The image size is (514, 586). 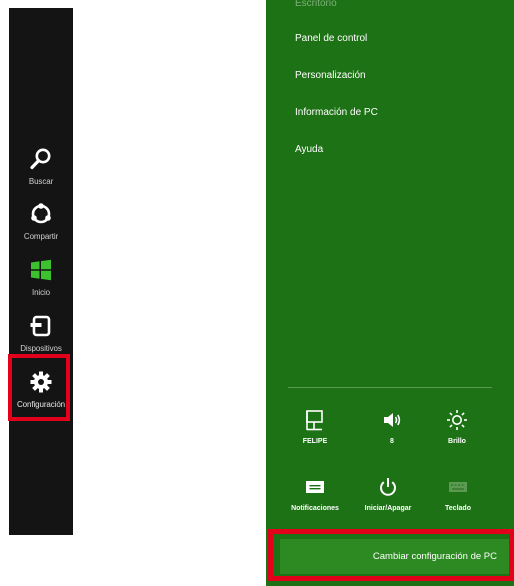 What do you see at coordinates (315, 487) in the screenshot?
I see `notifications-icon` at bounding box center [315, 487].